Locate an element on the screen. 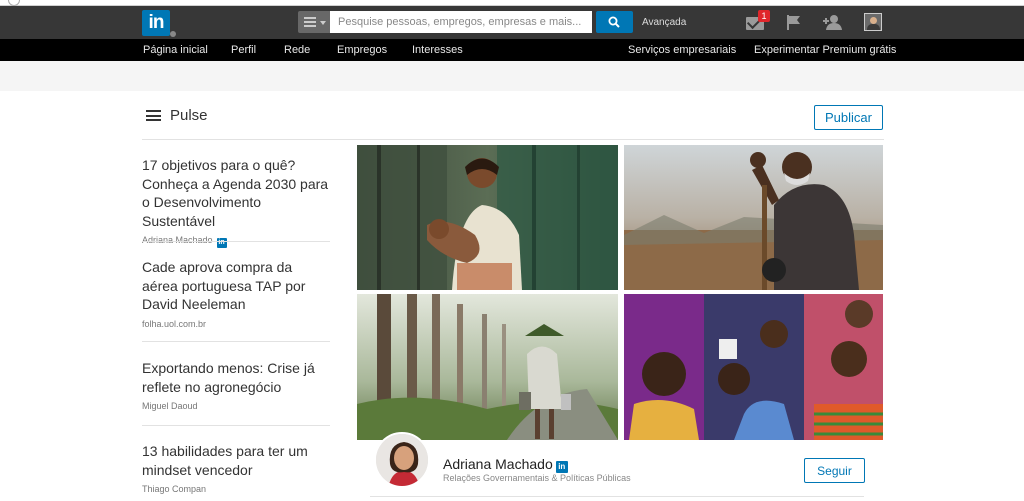 The image size is (1024, 501). messages-badge: 1 is located at coordinates (764, 16).